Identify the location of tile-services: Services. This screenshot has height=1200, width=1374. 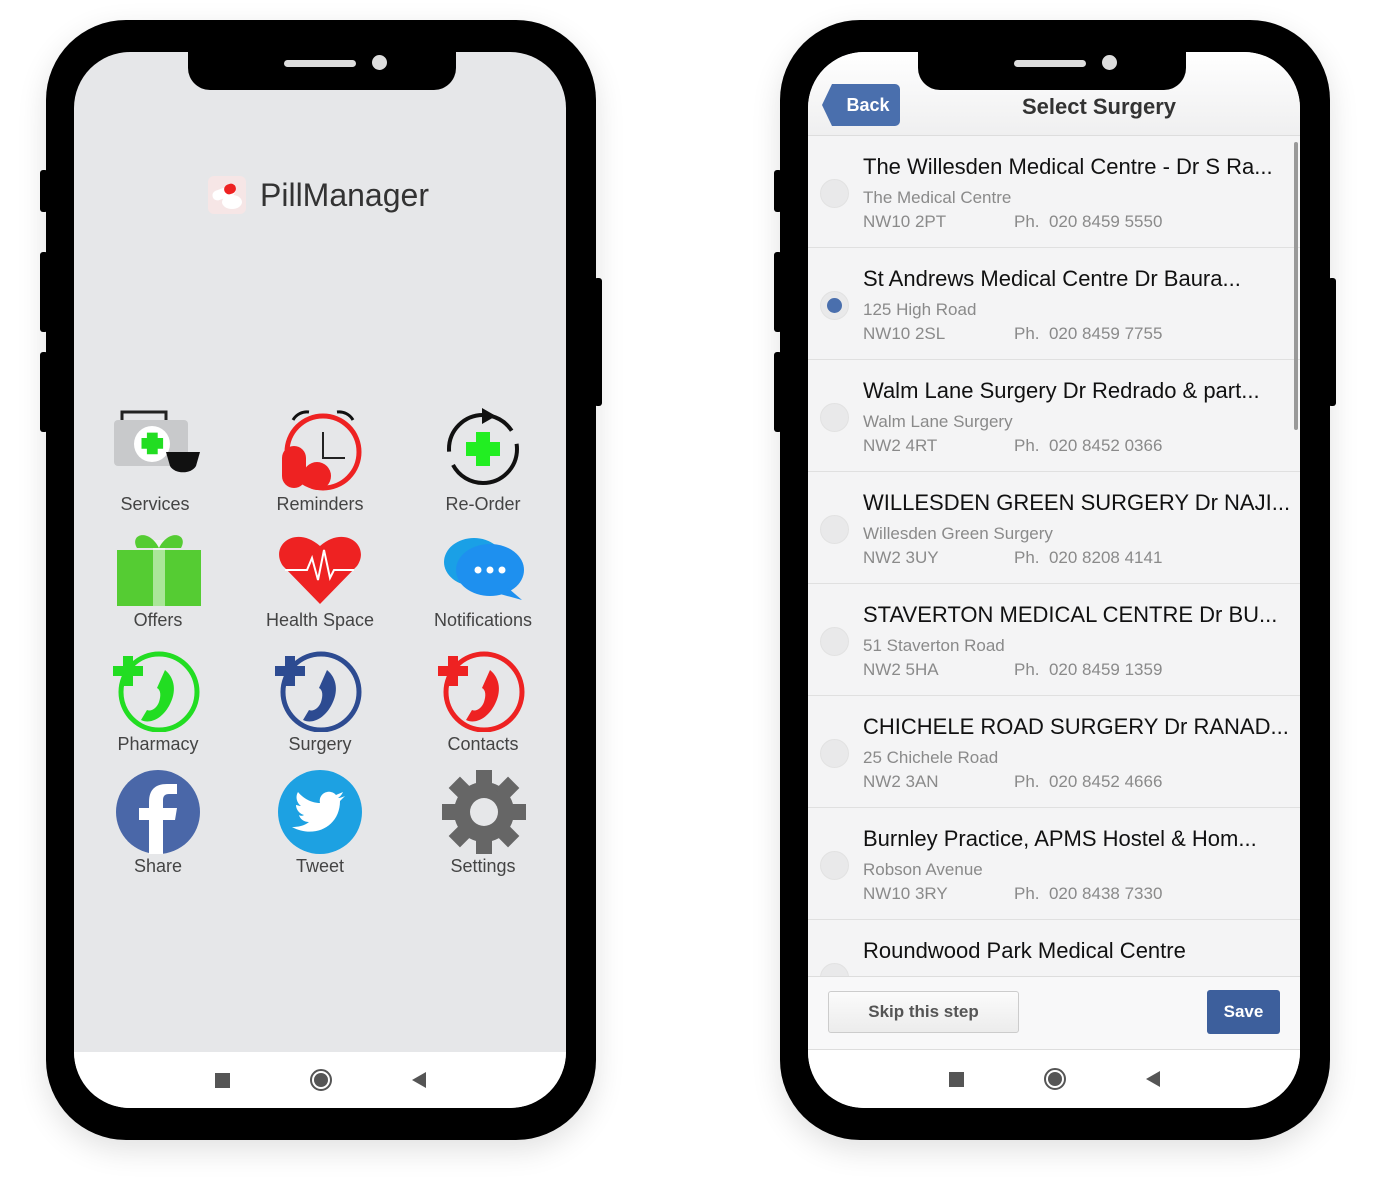
(155, 458).